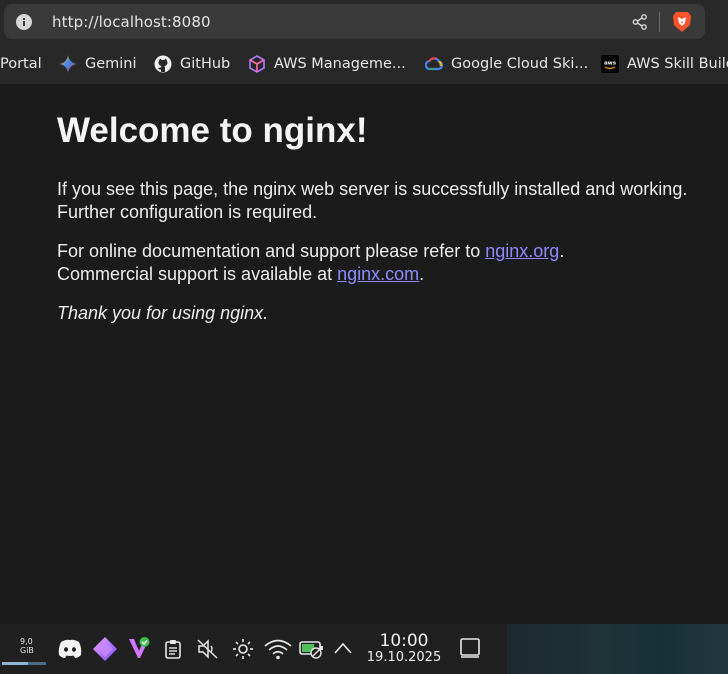 This screenshot has width=728, height=674. Describe the element at coordinates (312, 649) in the screenshot. I see `battery-charging-icon` at that location.